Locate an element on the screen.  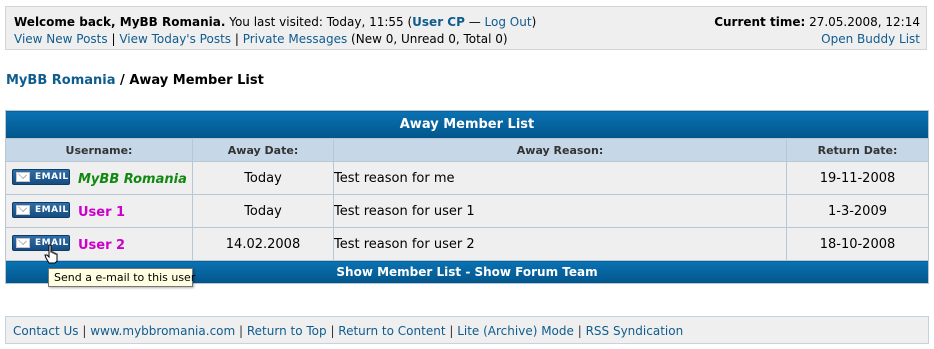
lite-mode-link: Lite (Archive) Mode is located at coordinates (515, 331).